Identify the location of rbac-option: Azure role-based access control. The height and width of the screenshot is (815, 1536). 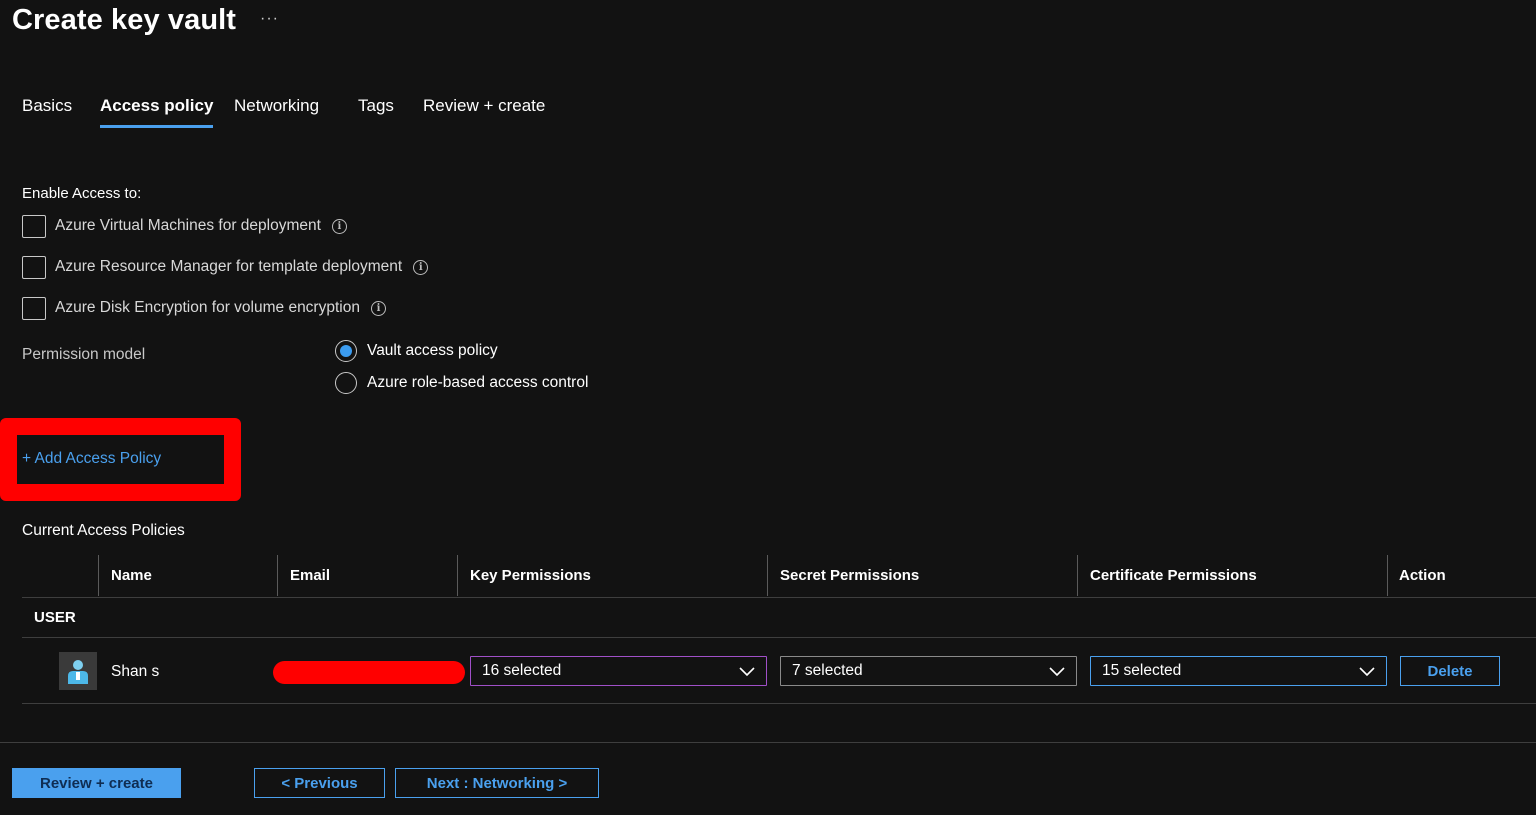
(461, 383).